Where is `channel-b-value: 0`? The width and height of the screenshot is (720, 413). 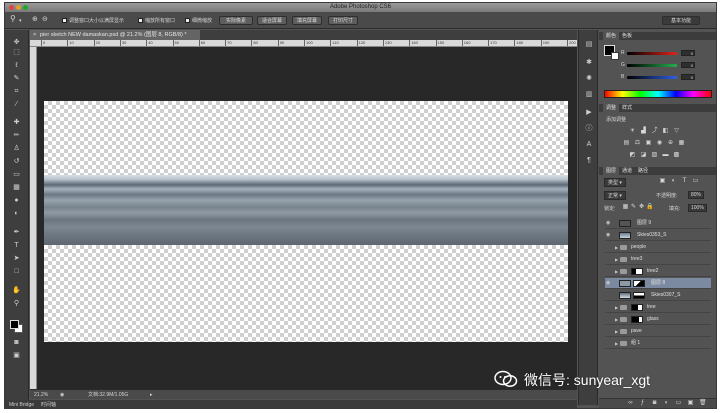 channel-b-value: 0 is located at coordinates (688, 77).